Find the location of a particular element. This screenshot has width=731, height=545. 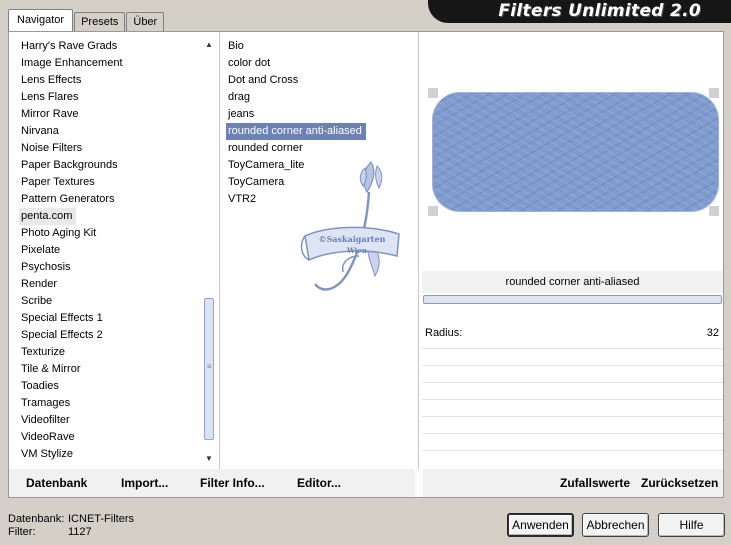

filter-item: jeans is located at coordinates (321, 114).